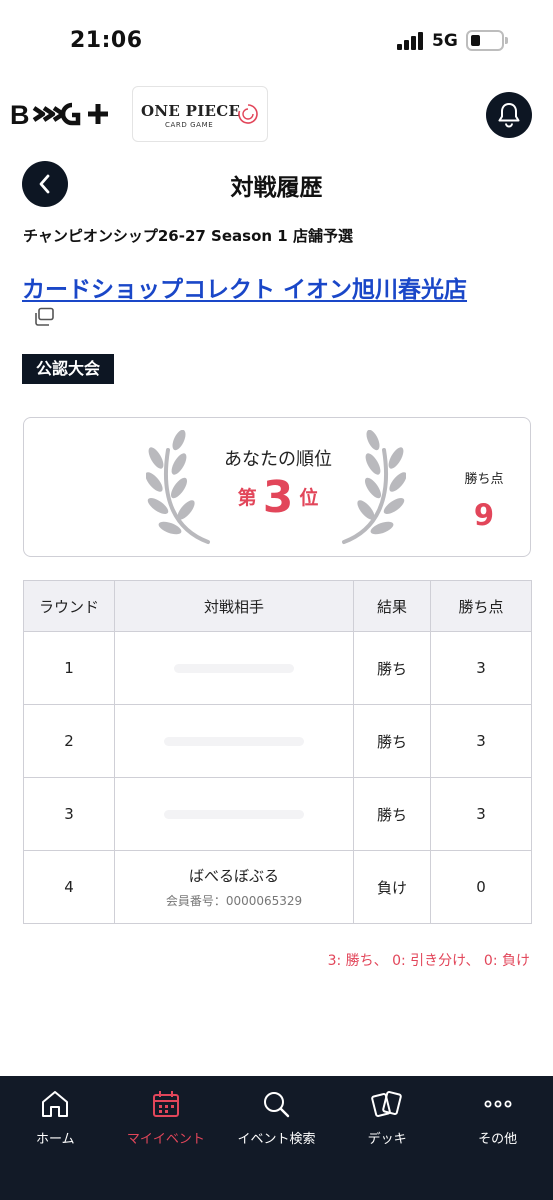 This screenshot has width=553, height=1200. I want to click on one-piece-logo: ONE PIECE CARD GAME, so click(200, 114).